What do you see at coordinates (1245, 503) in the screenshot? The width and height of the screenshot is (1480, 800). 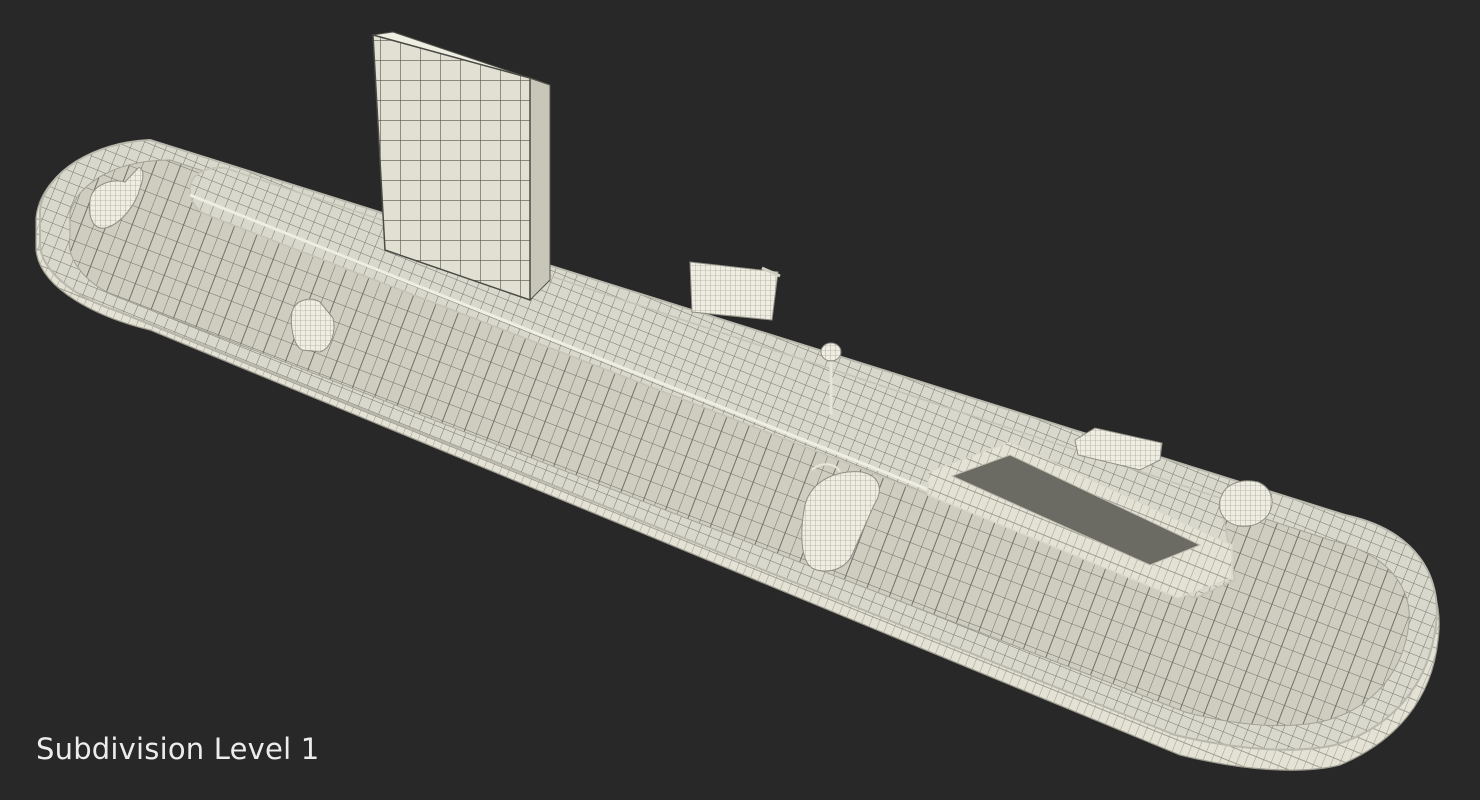 I see `luggage-bag-far-right` at bounding box center [1245, 503].